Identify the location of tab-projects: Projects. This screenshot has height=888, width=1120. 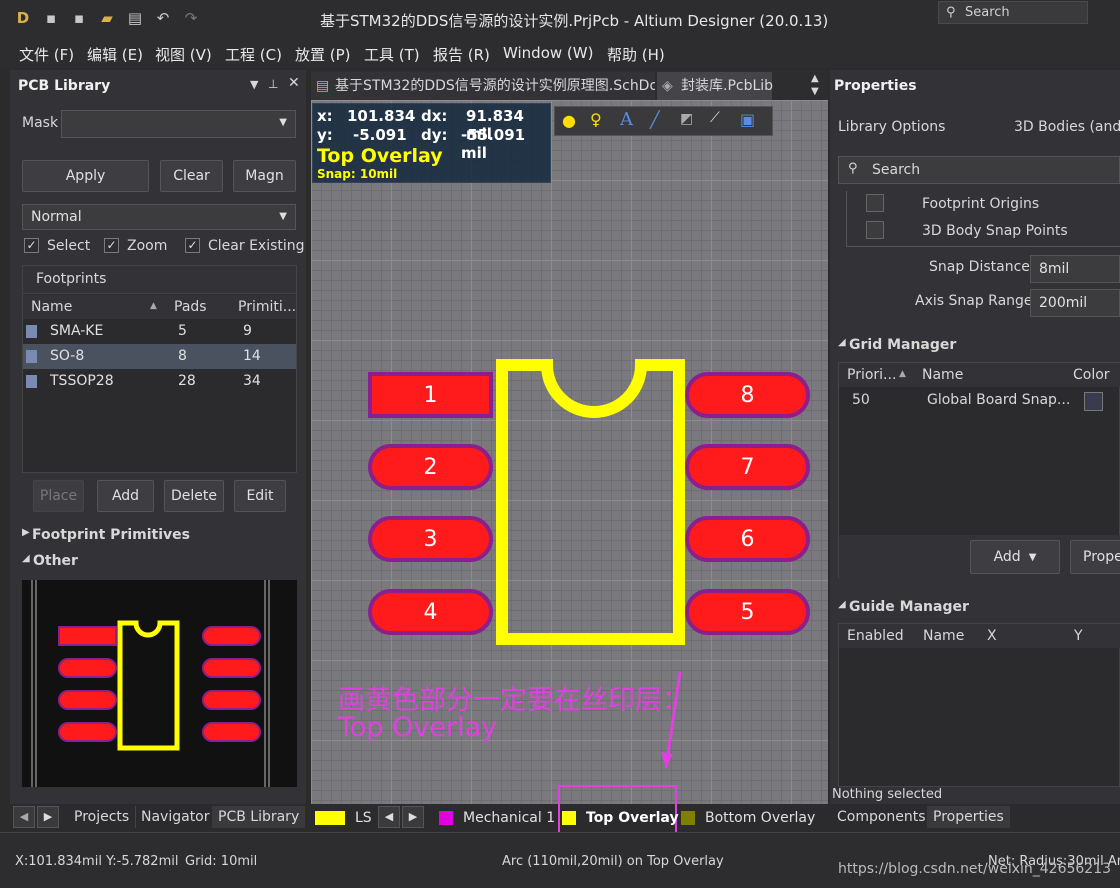
(102, 817).